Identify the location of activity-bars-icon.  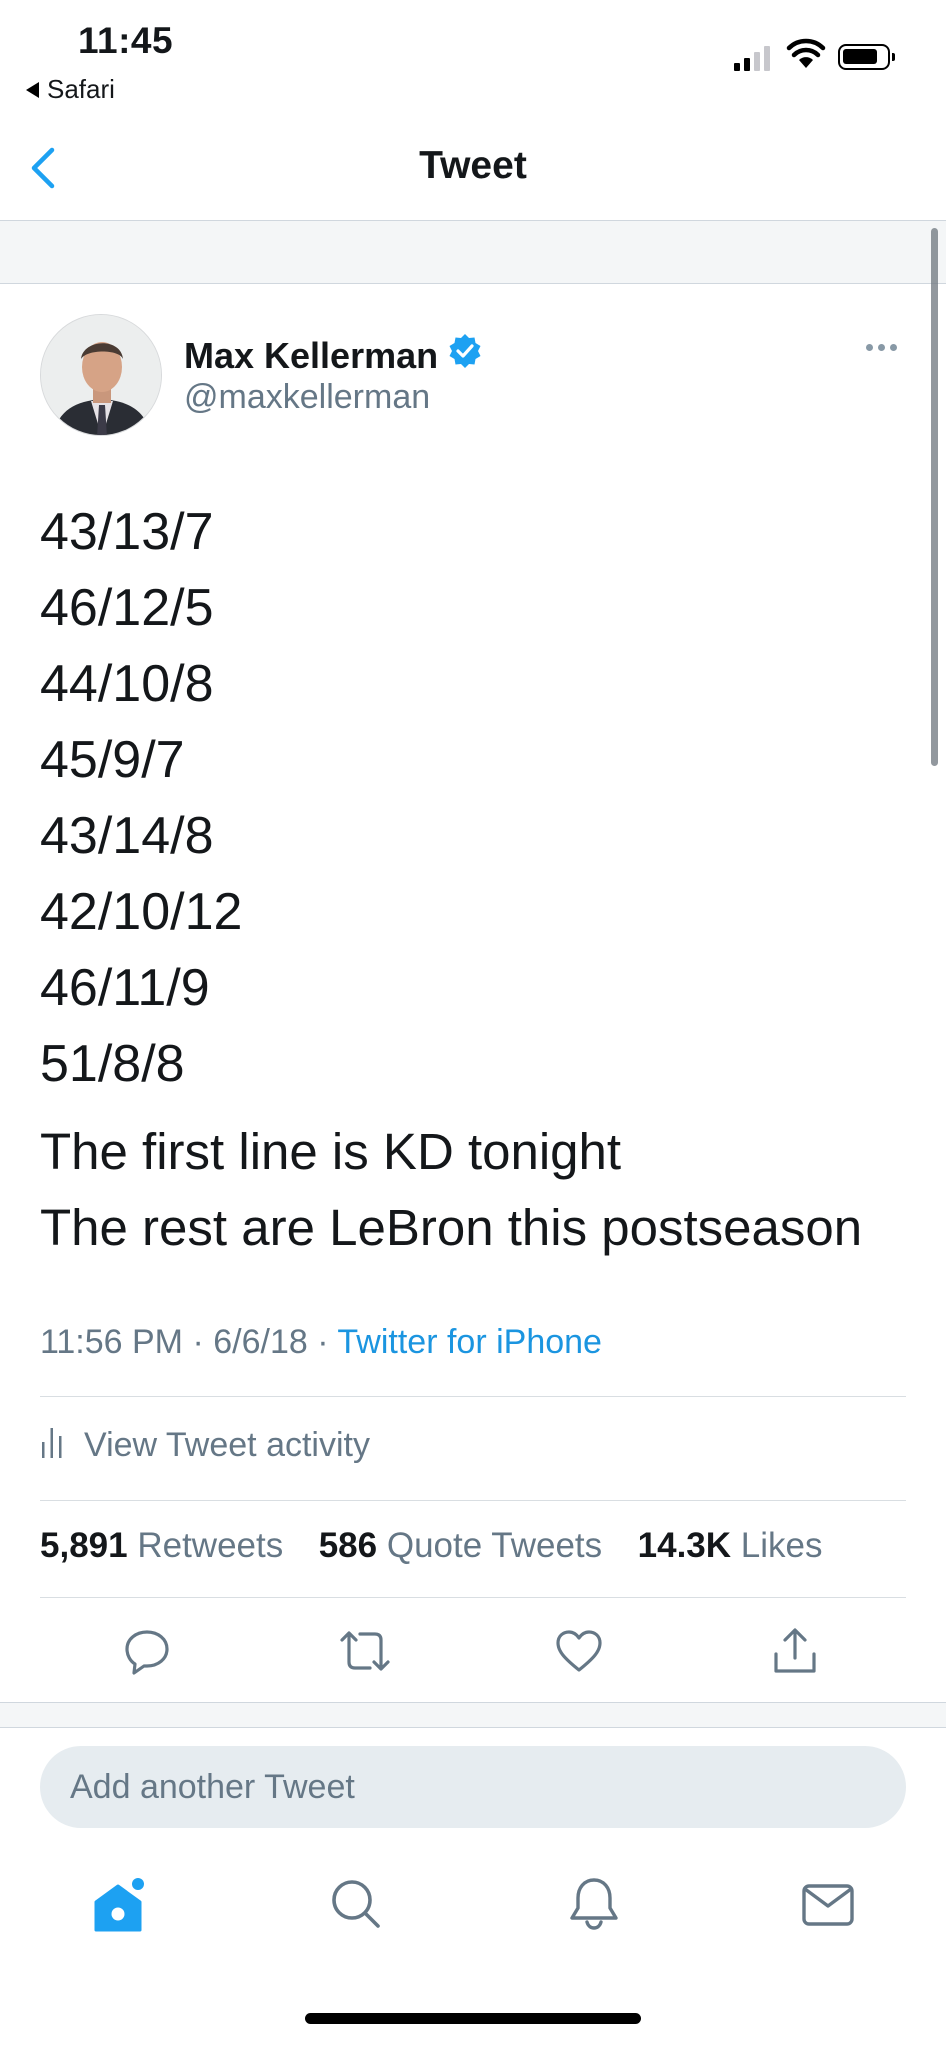
(52, 1445).